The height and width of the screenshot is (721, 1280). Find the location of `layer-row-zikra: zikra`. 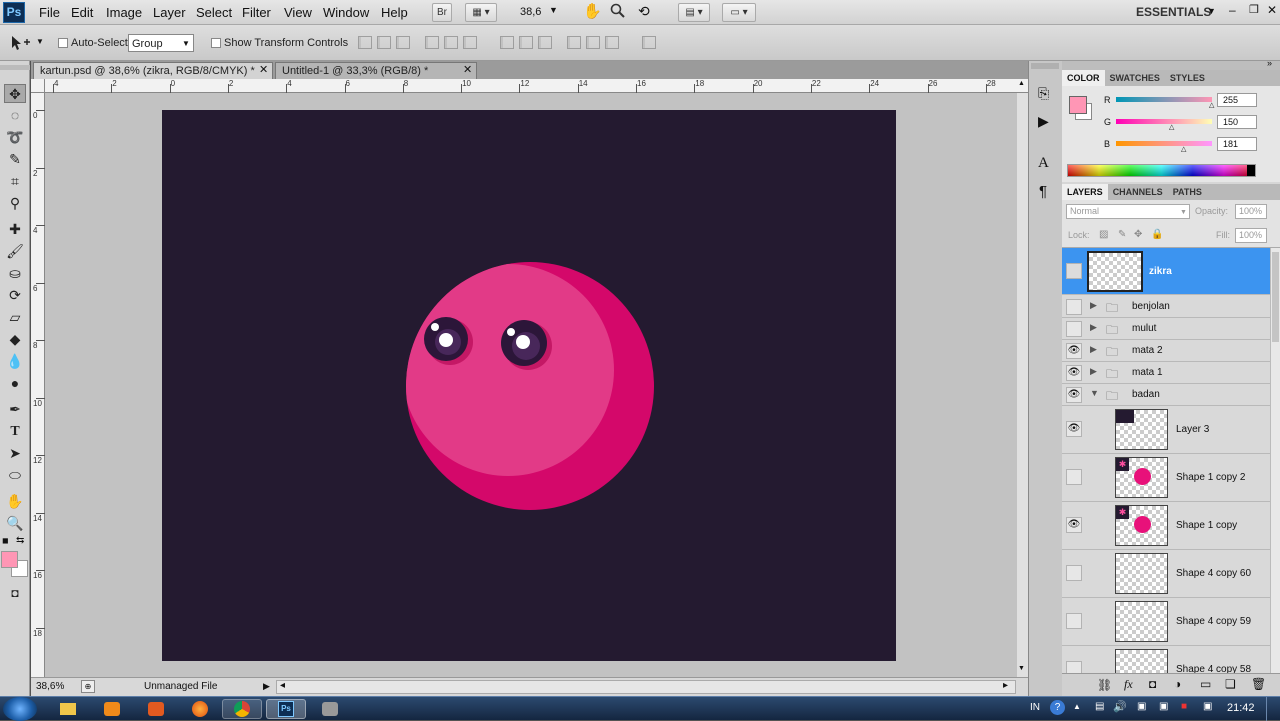

layer-row-zikra: zikra is located at coordinates (1171, 271).